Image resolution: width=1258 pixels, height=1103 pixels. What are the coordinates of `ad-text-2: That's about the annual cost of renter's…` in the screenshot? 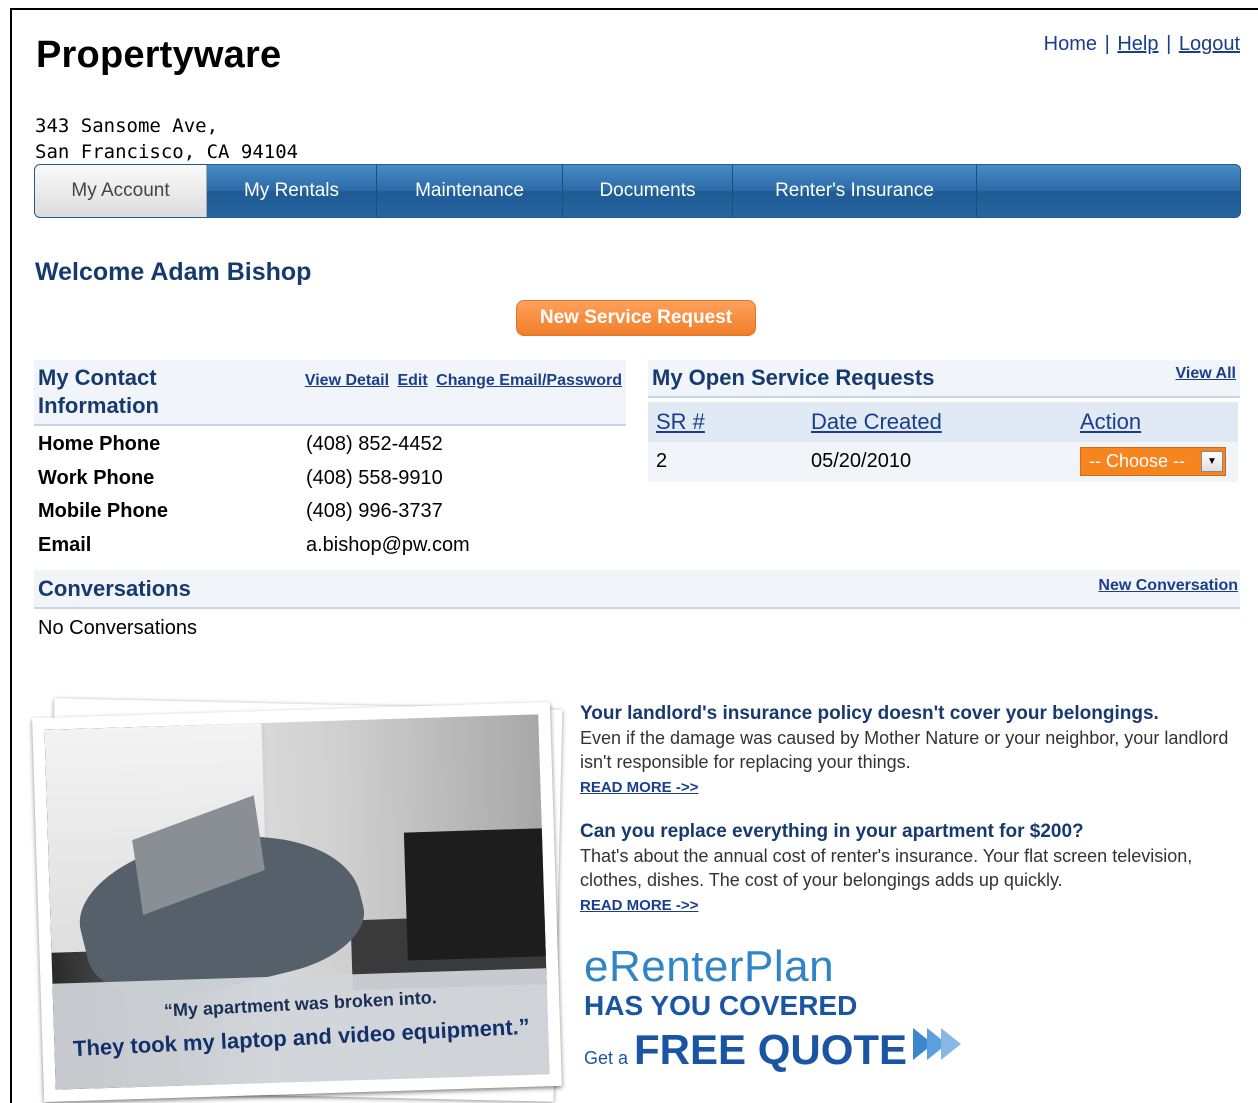 It's located at (886, 868).